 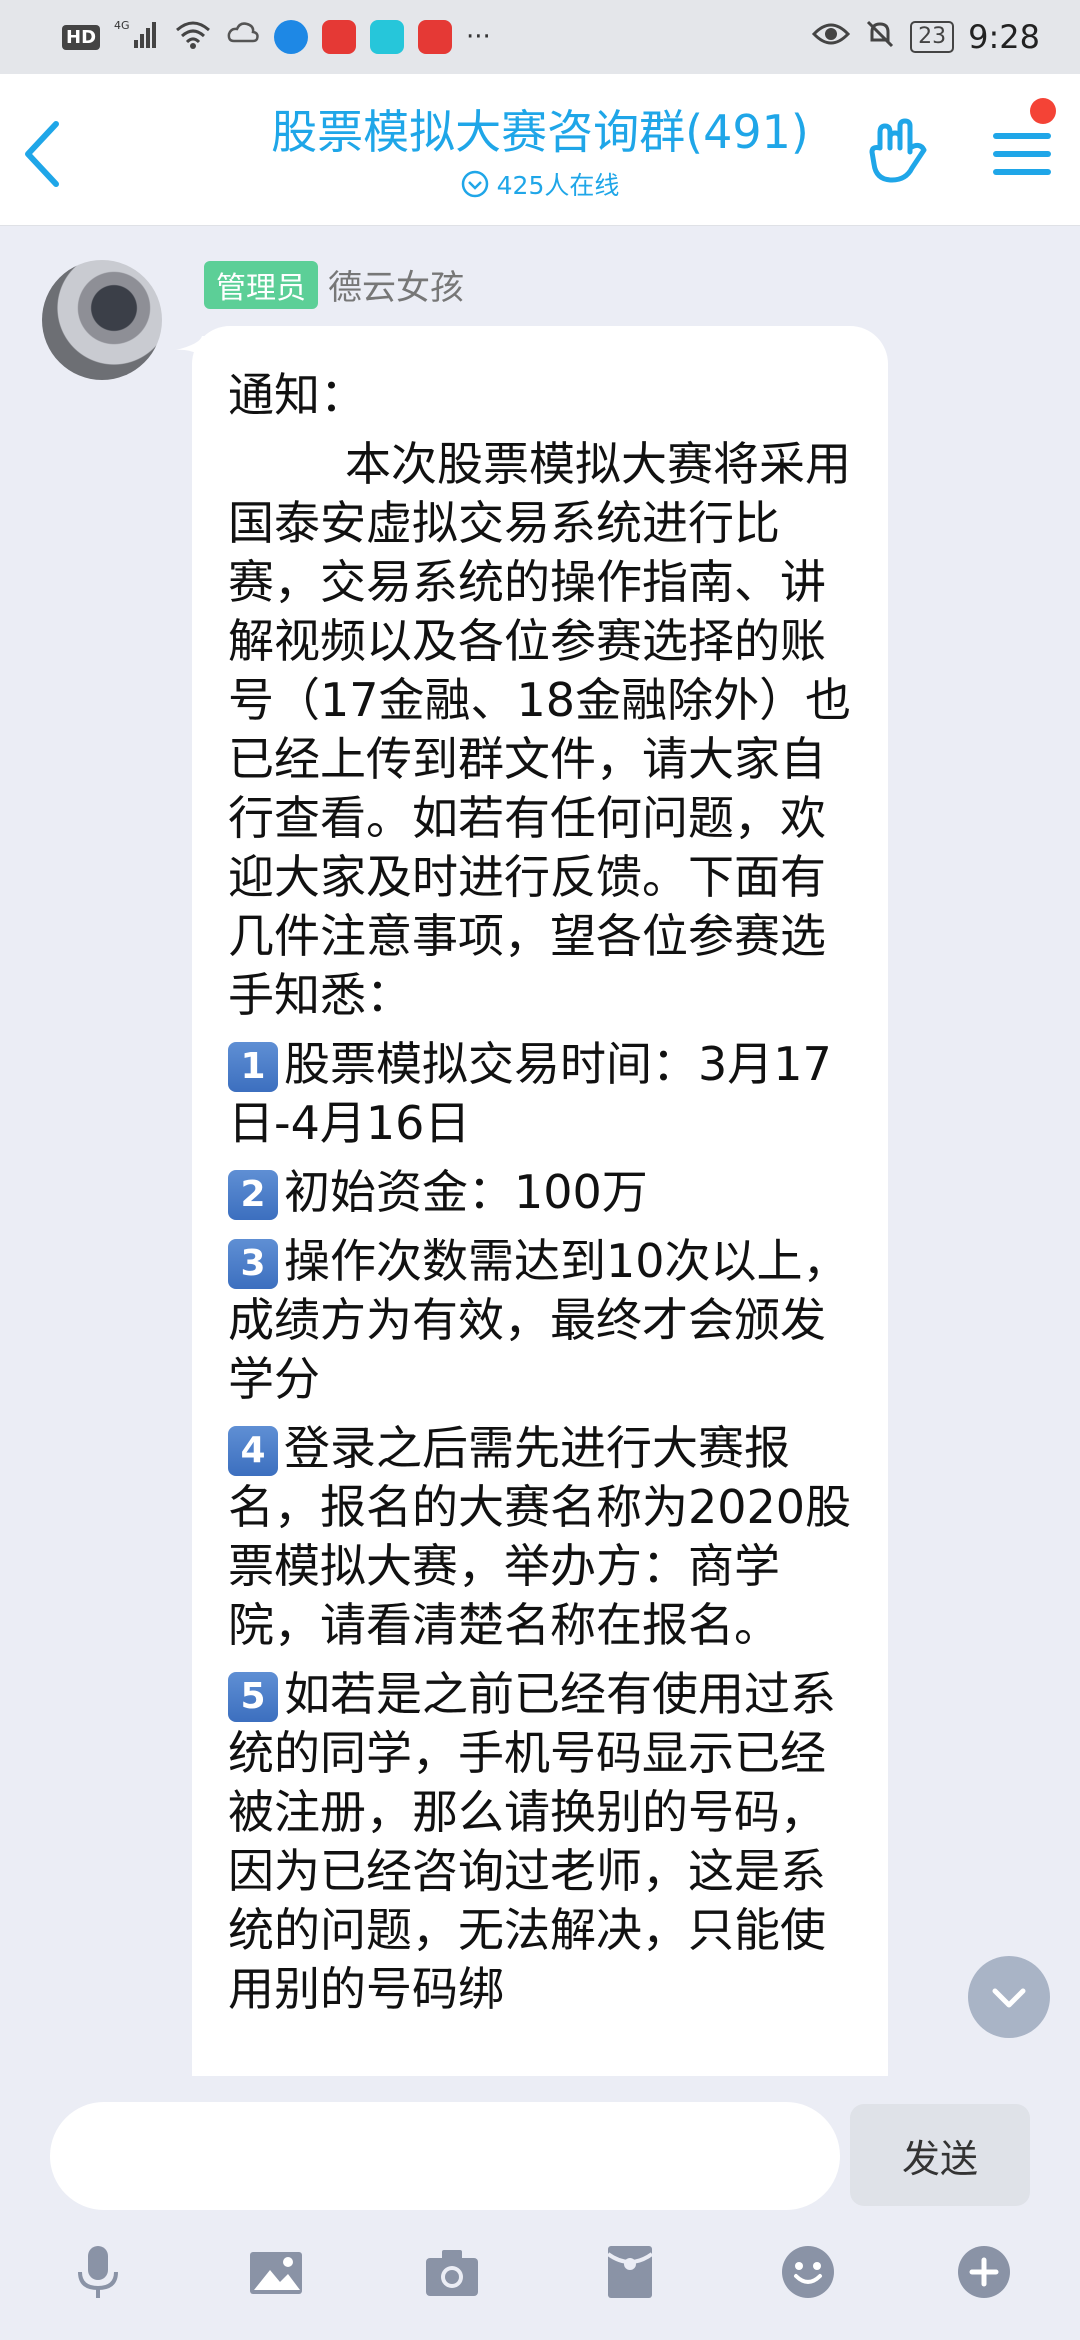 What do you see at coordinates (630, 2272) in the screenshot?
I see `red-packet-icon` at bounding box center [630, 2272].